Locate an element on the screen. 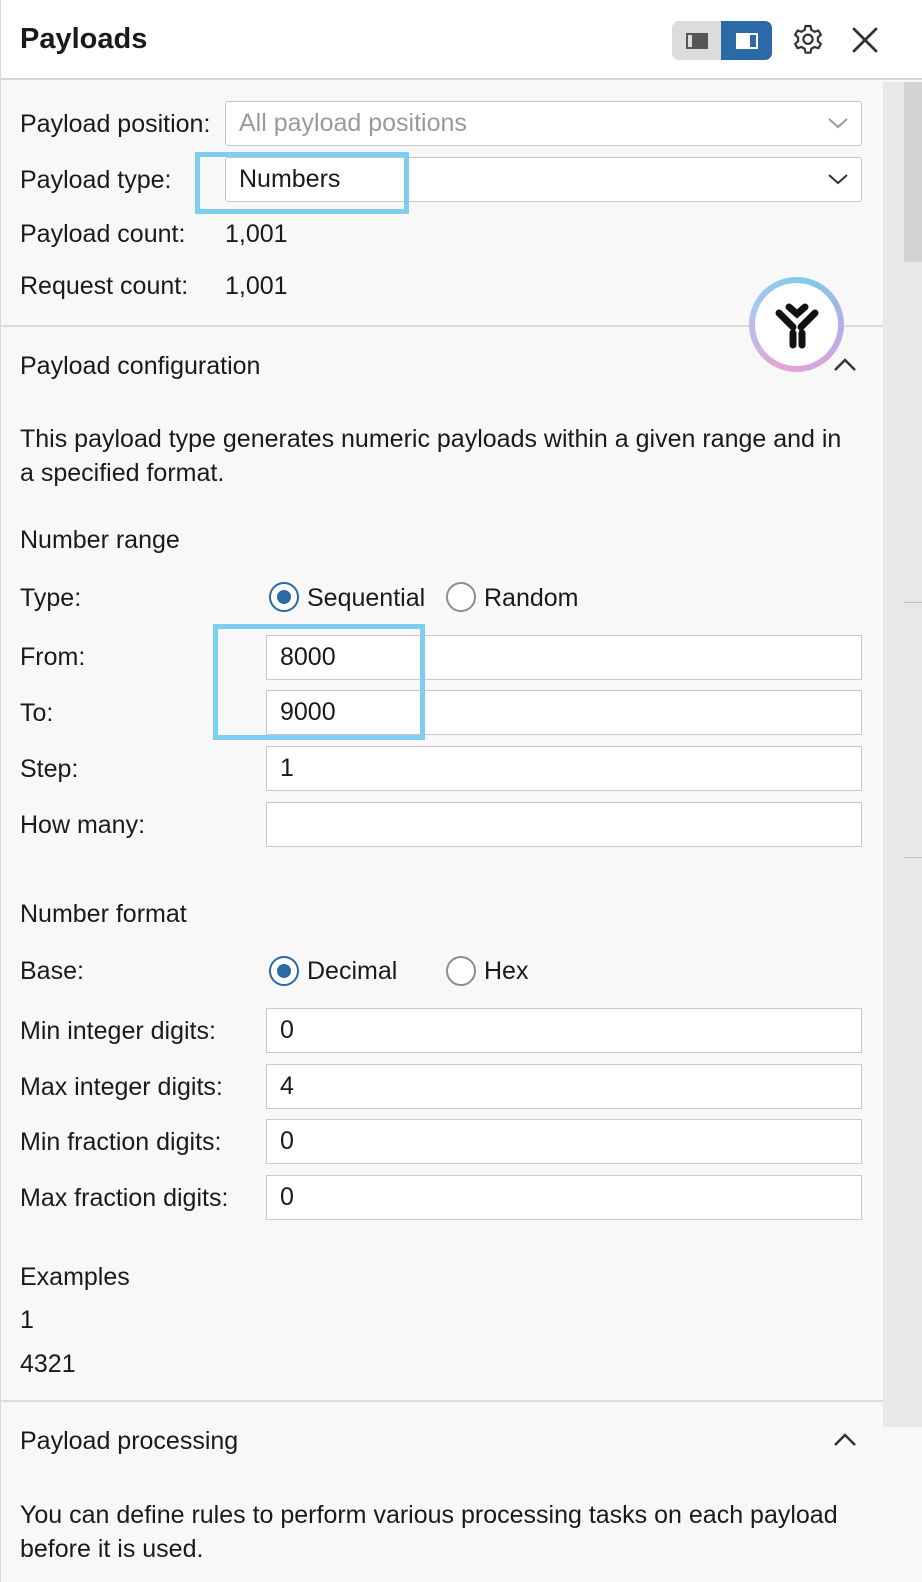 The image size is (922, 1582). payload-count-value: 1,001 is located at coordinates (256, 234).